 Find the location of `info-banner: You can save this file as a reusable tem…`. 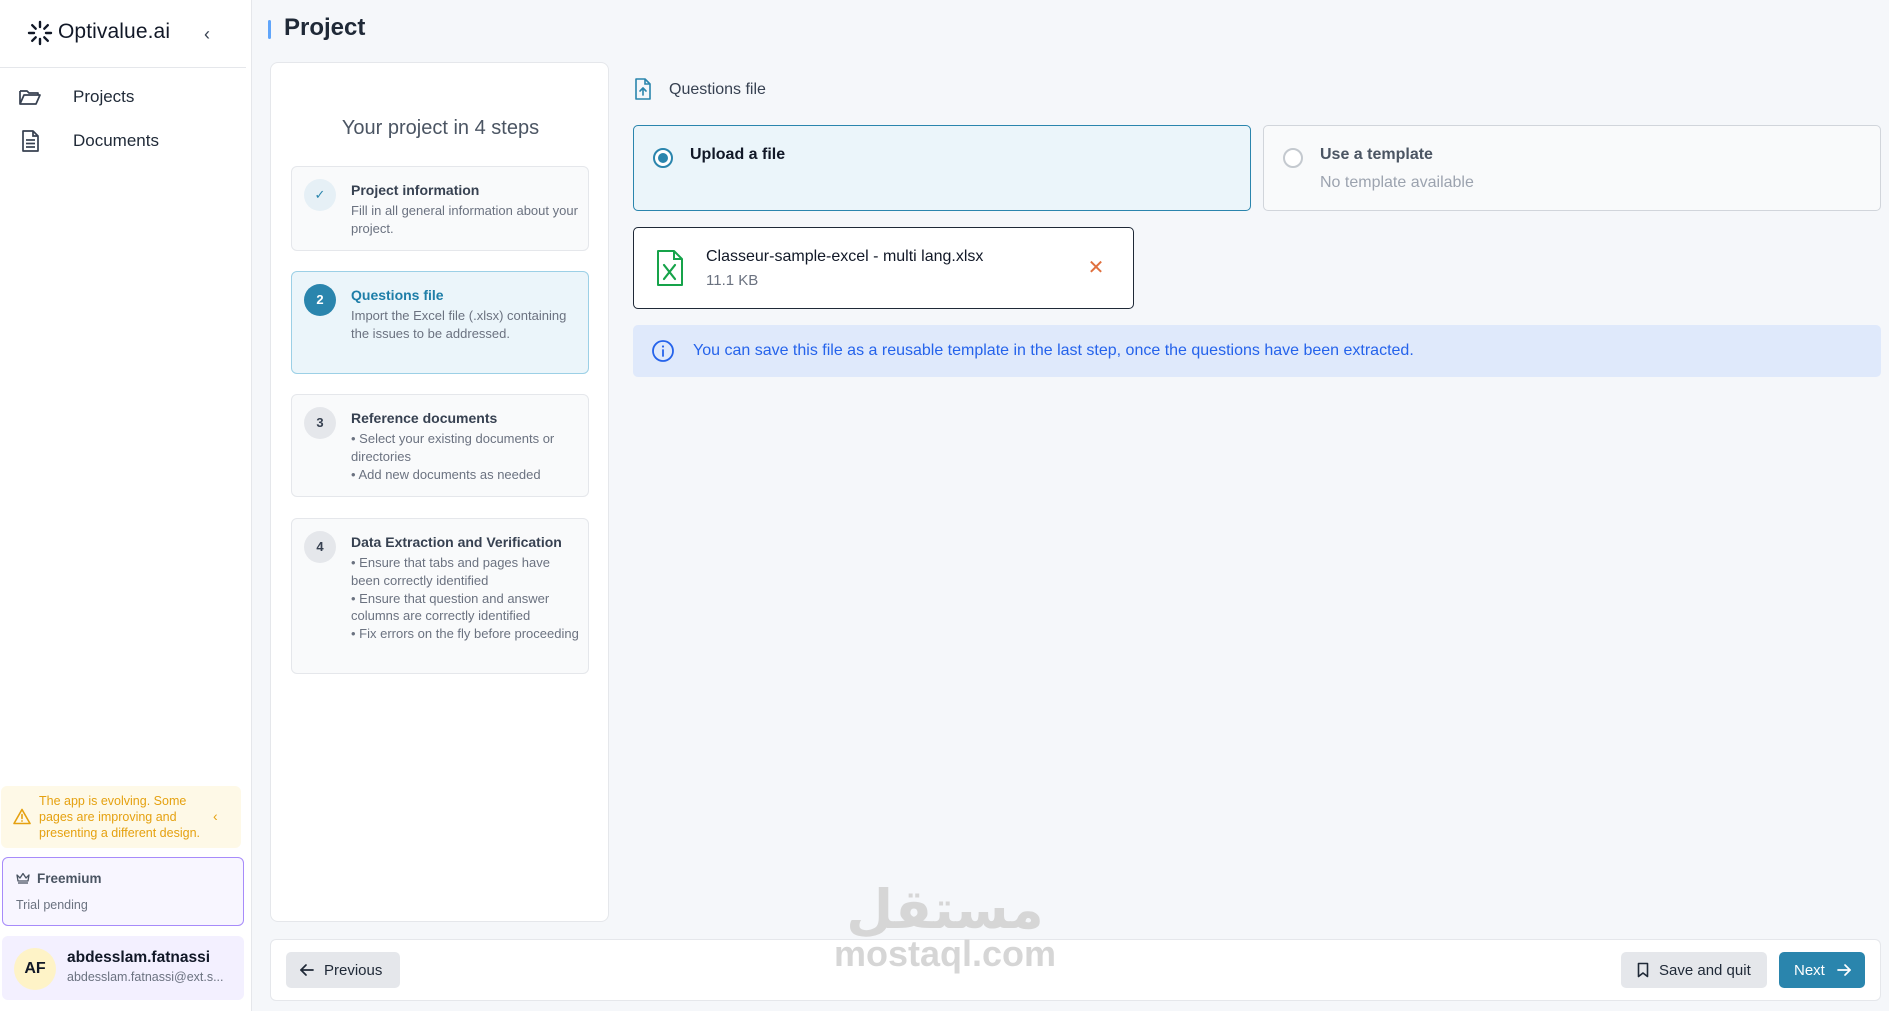

info-banner: You can save this file as a reusable tem… is located at coordinates (1257, 351).